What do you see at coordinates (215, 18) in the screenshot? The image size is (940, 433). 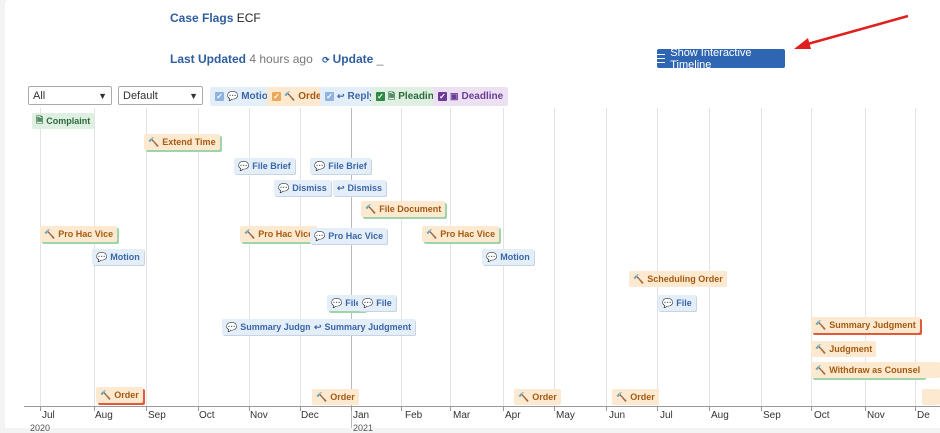 I see `page-title: Case Flags ECF` at bounding box center [215, 18].